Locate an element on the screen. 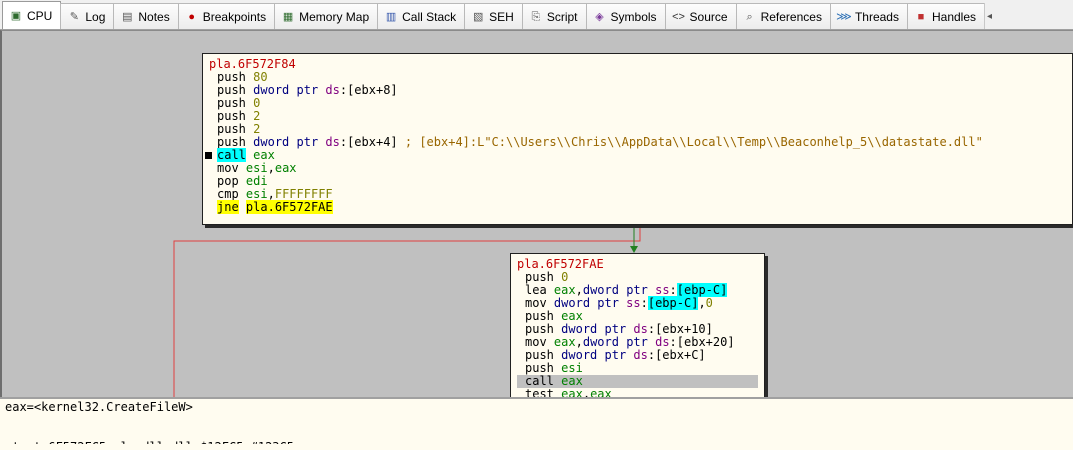 This screenshot has height=450, width=1073. tab-overflow-icon: ◂ is located at coordinates (989, 16).